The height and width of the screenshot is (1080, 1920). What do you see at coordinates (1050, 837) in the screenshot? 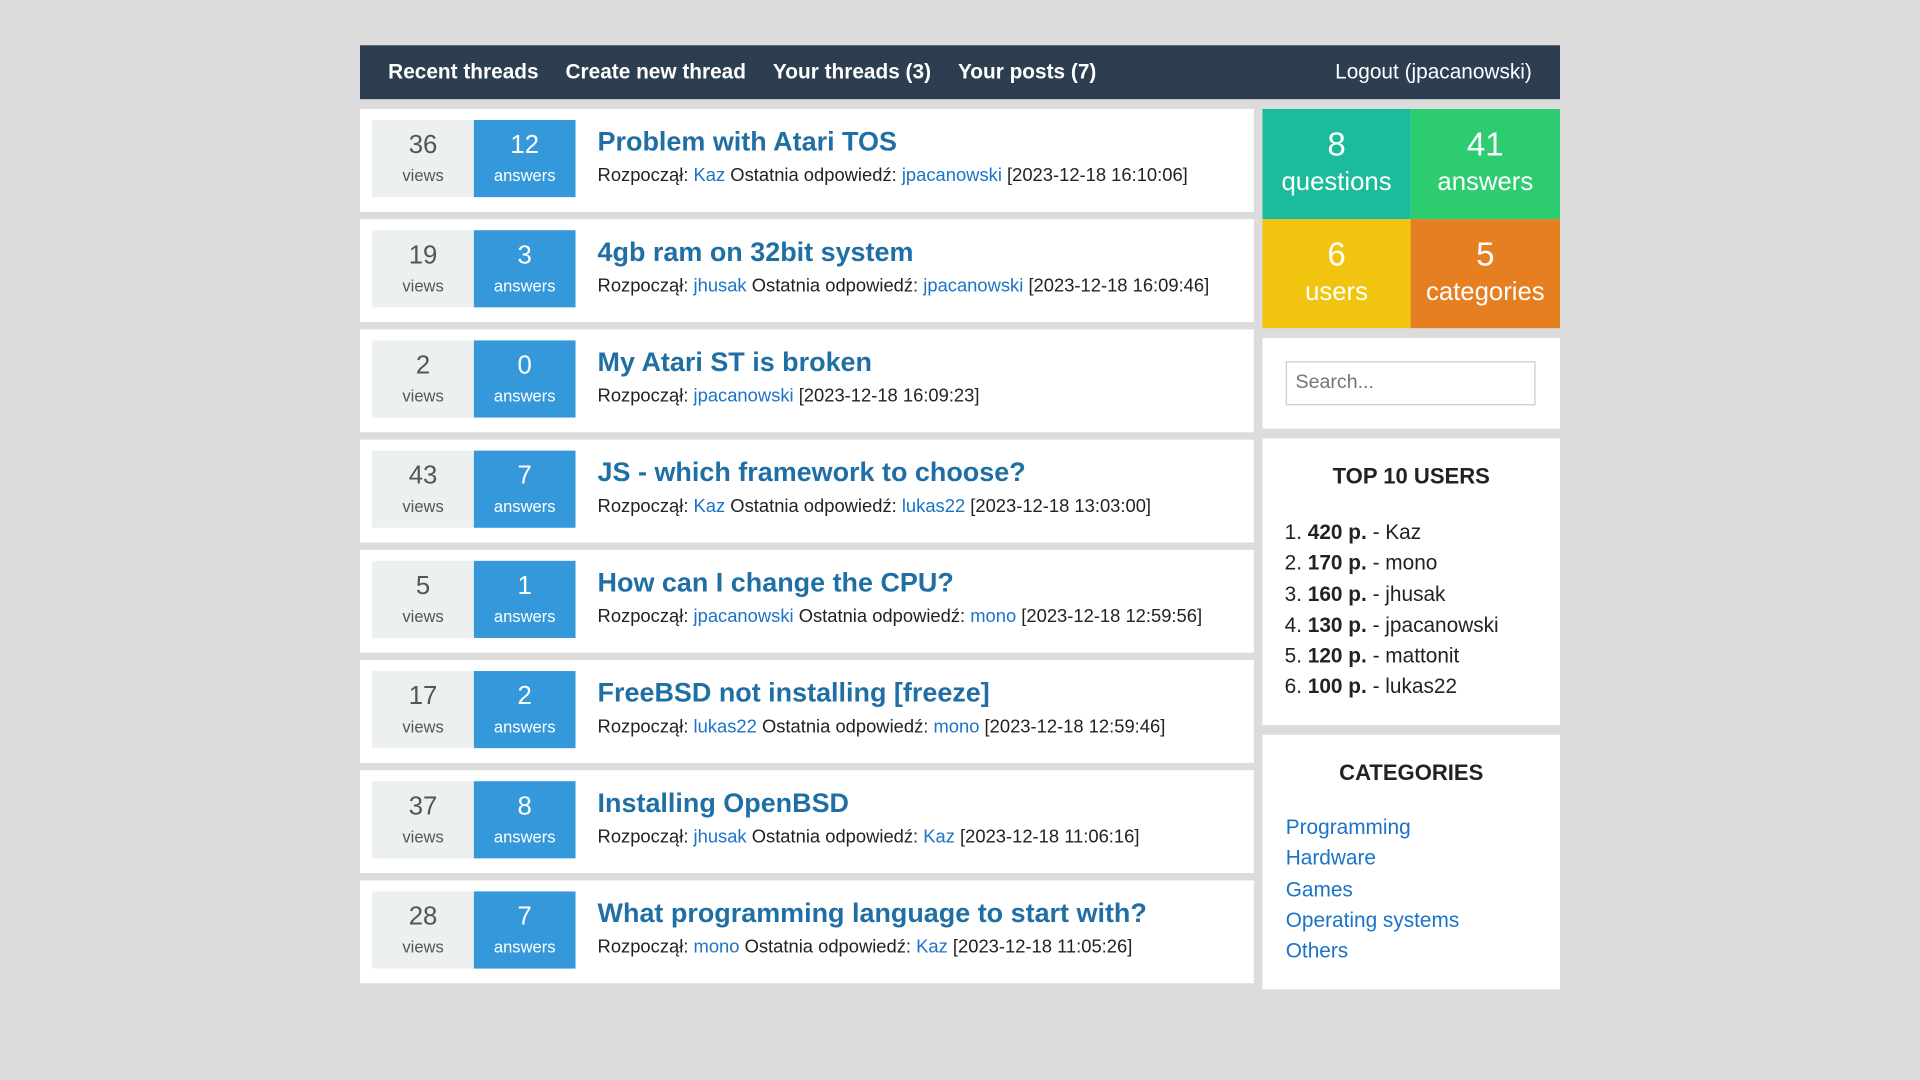
I see `thread-date: [2023-12-18 11:06:16]` at bounding box center [1050, 837].